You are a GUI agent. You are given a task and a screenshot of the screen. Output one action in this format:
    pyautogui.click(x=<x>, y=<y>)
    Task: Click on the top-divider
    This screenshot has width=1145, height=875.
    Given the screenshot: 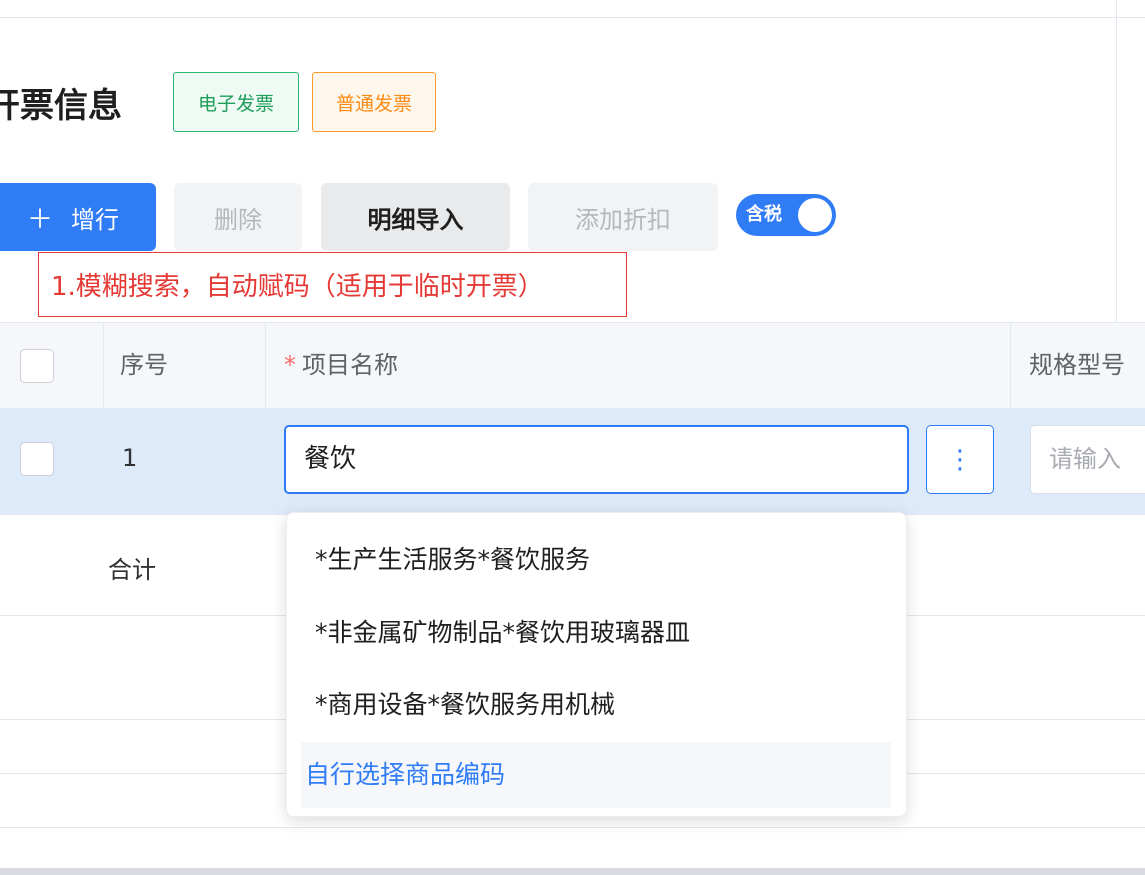 What is the action you would take?
    pyautogui.click(x=572, y=17)
    